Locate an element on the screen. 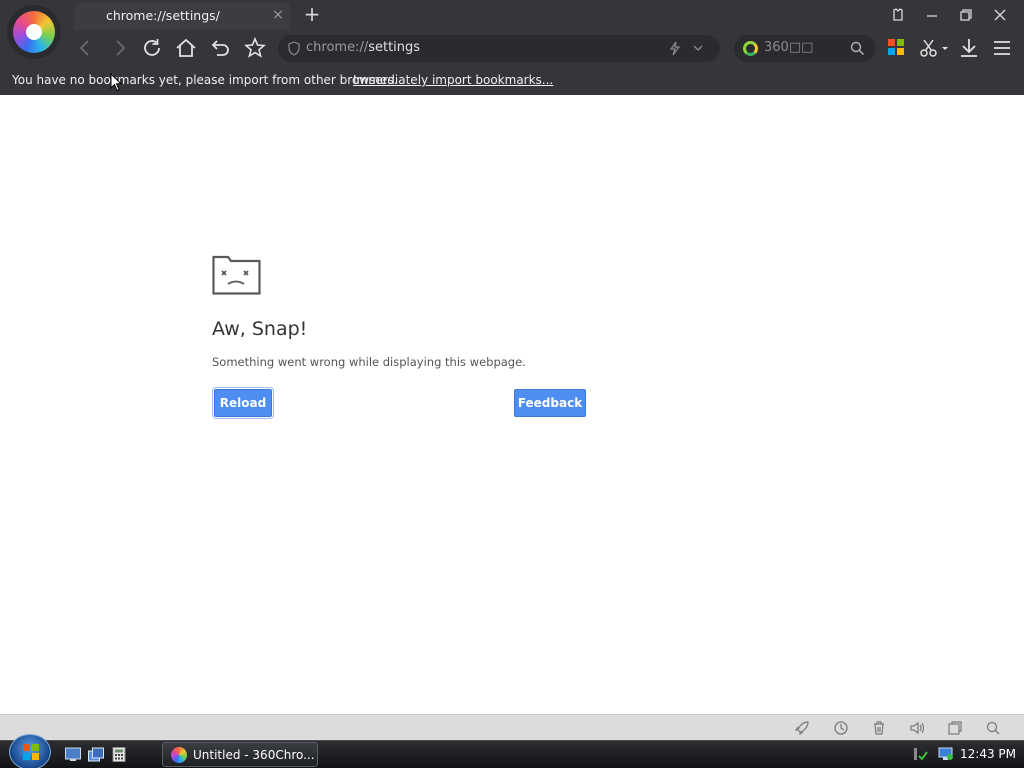 Image resolution: width=1024 pixels, height=768 pixels. back-arrow-icon is located at coordinates (86, 48).